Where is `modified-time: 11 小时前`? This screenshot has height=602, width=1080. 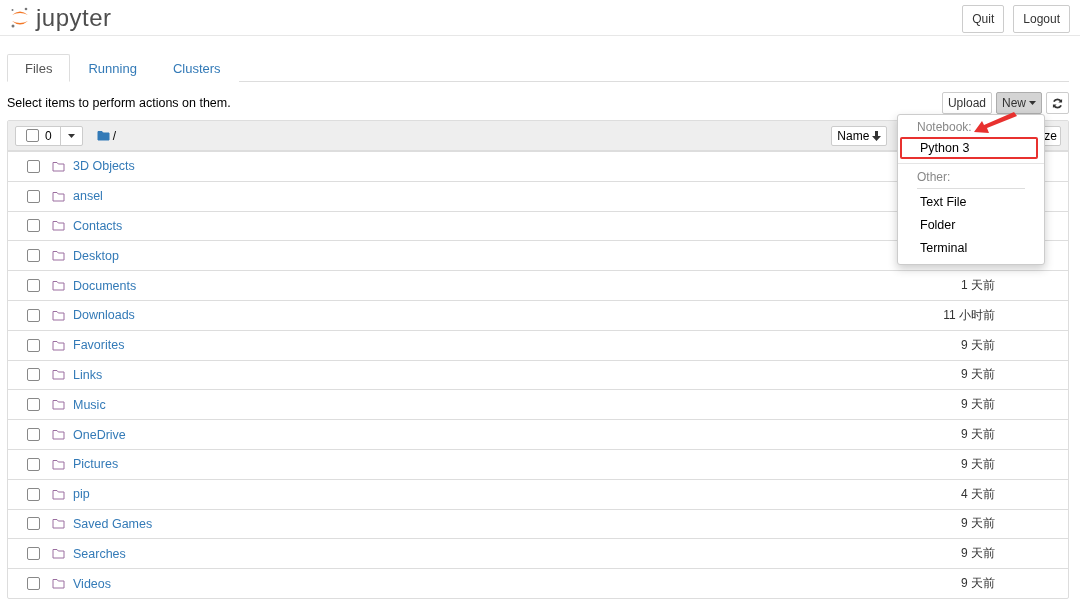
modified-time: 11 小时前 is located at coordinates (969, 315).